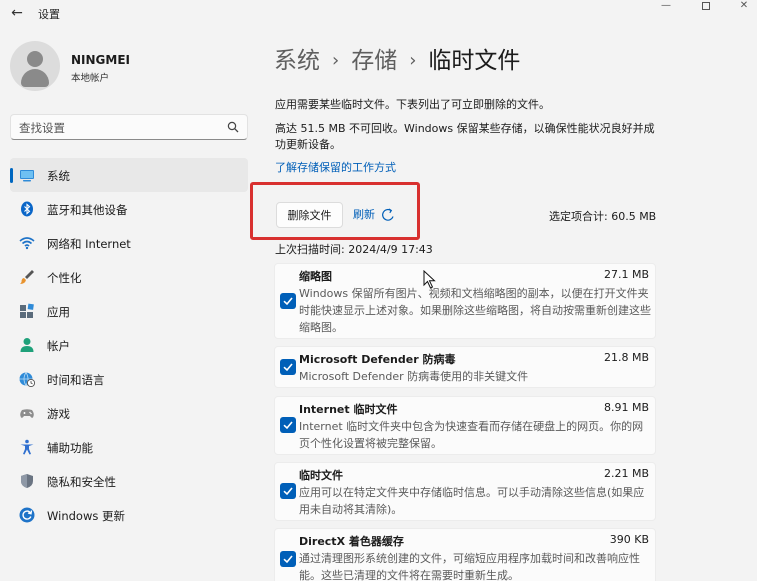  What do you see at coordinates (81, 482) in the screenshot?
I see `sidebar-item-label: 隐私和安全性` at bounding box center [81, 482].